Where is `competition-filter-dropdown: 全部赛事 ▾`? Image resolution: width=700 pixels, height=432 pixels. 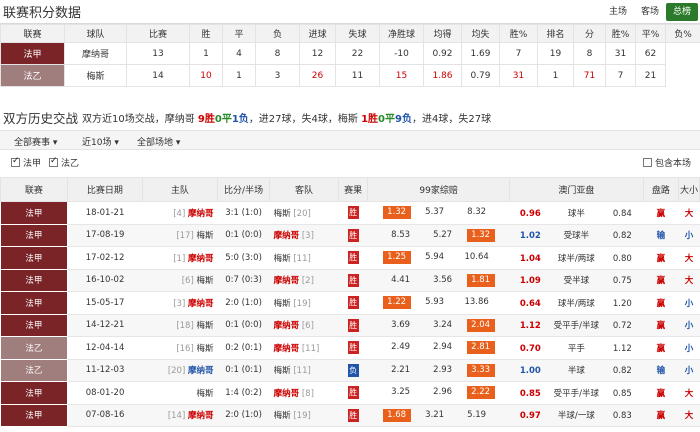 competition-filter-dropdown: 全部赛事 ▾ is located at coordinates (35, 141).